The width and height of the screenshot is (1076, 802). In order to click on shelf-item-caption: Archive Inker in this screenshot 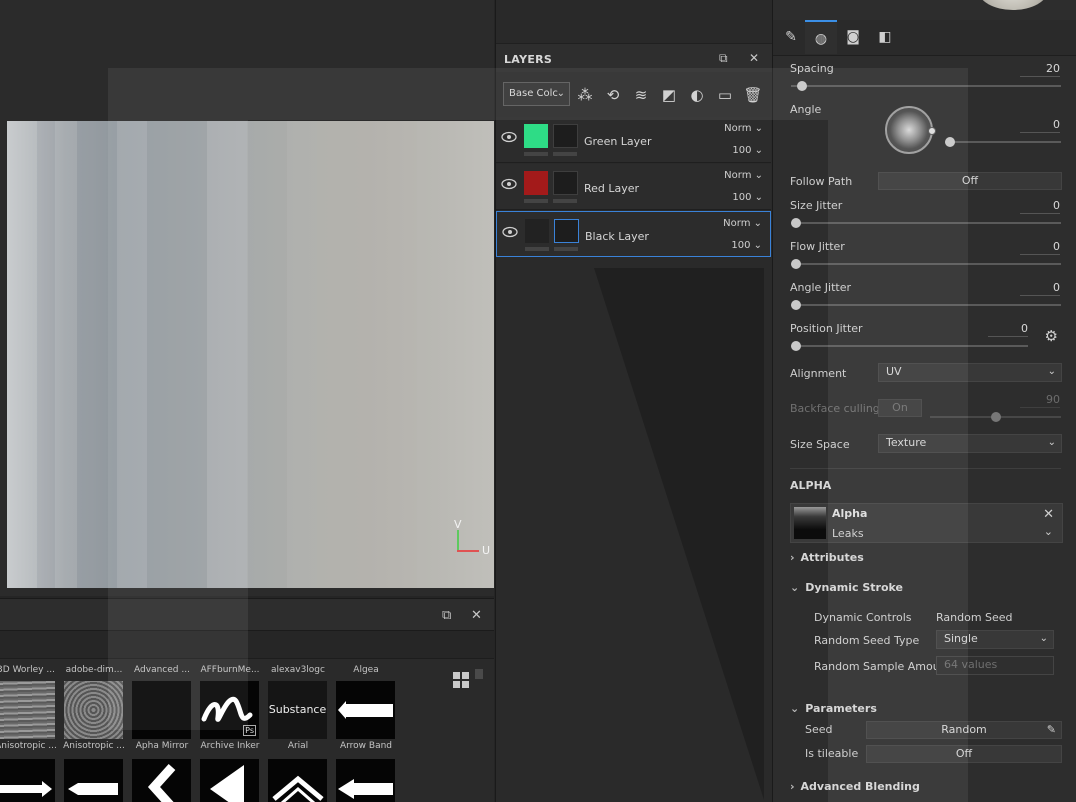, I will do `click(230, 746)`.